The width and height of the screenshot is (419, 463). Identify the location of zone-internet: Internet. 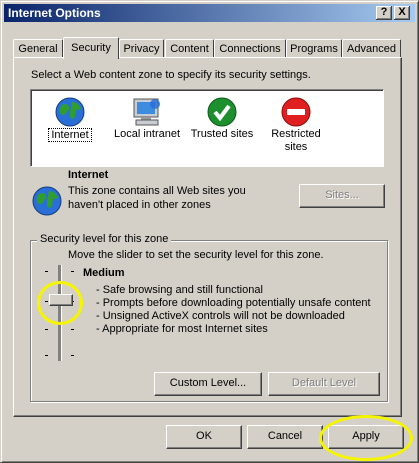
(70, 128).